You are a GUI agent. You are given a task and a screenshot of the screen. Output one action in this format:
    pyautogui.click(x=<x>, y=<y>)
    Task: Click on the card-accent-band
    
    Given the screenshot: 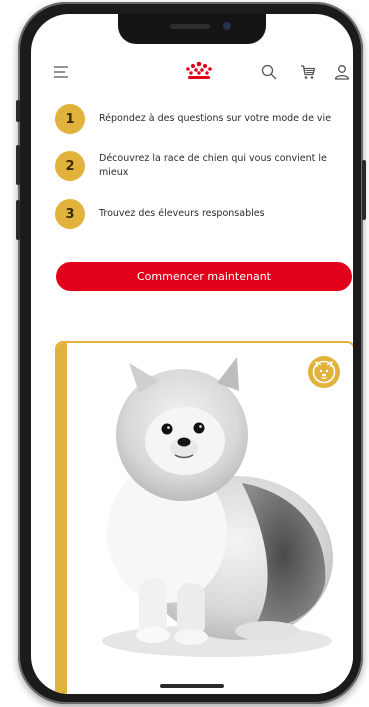 What is the action you would take?
    pyautogui.click(x=62, y=518)
    